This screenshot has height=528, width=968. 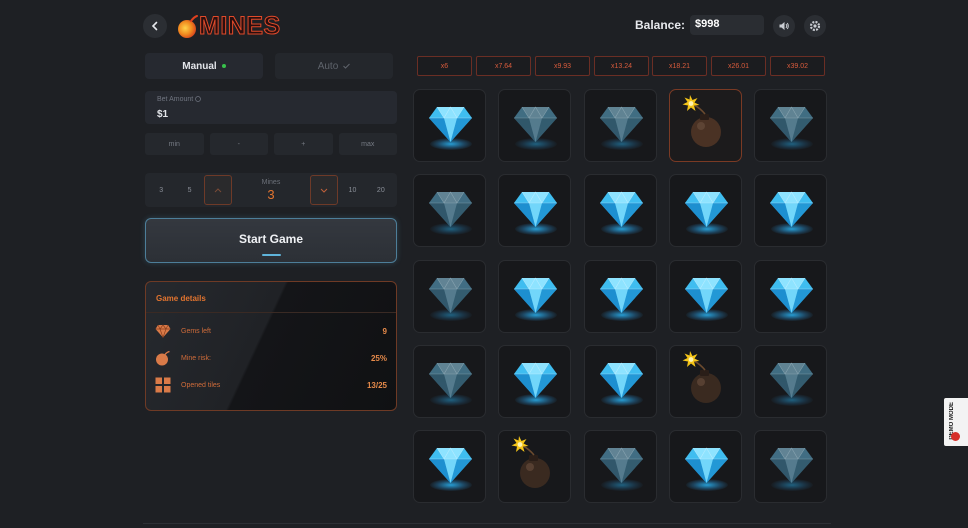 What do you see at coordinates (562, 66) in the screenshot?
I see `multiplier-chip: x9.93` at bounding box center [562, 66].